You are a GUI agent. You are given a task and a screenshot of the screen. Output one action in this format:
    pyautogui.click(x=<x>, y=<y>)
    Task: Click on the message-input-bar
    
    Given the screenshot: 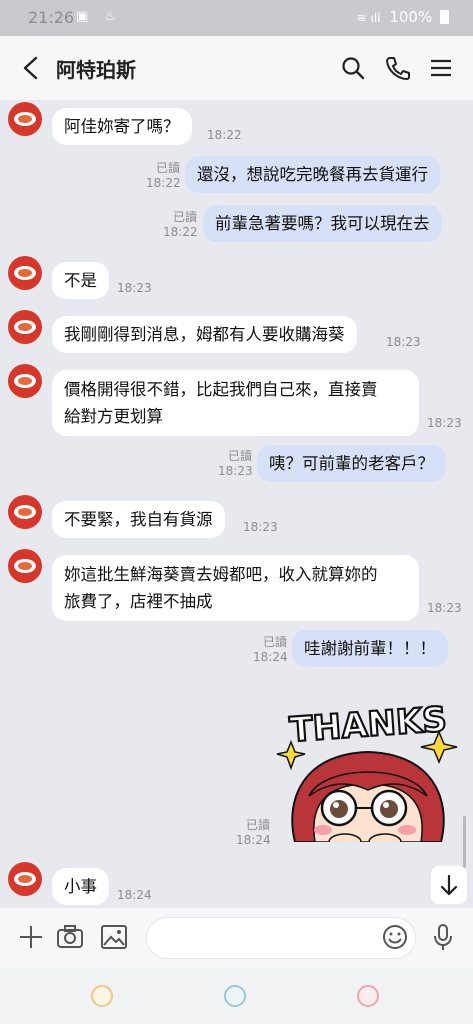 What is the action you would take?
    pyautogui.click(x=236, y=938)
    